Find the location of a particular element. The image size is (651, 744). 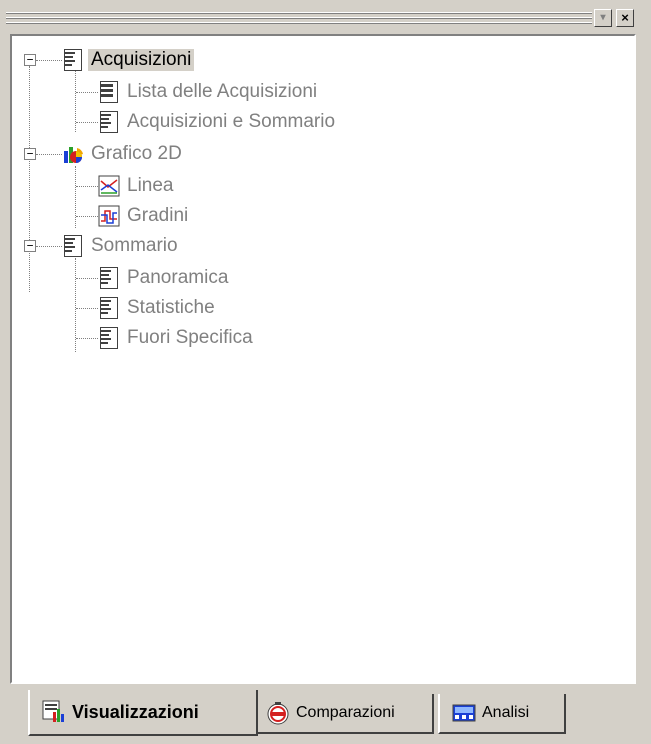

tab-visualizzazioni: Visualizzazioni is located at coordinates (143, 713).